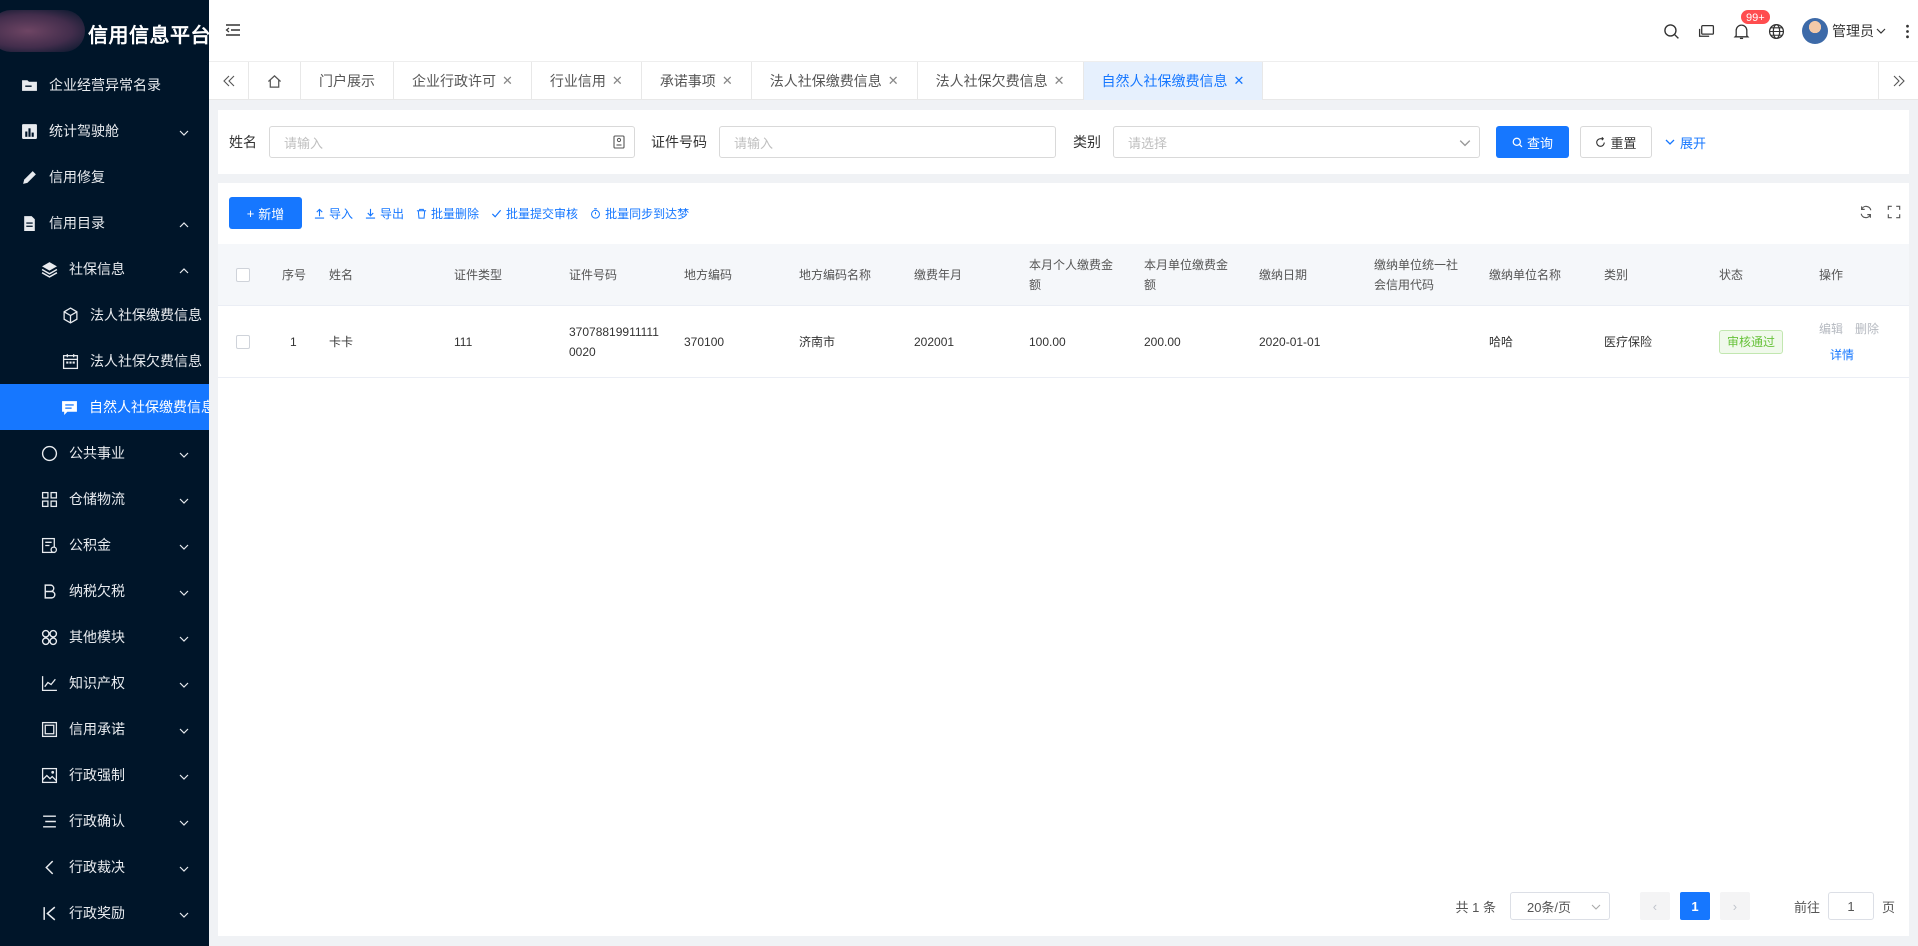 Image resolution: width=1918 pixels, height=946 pixels. I want to click on sidebar-item-abnormal: 企业经营异常名录, so click(104, 85).